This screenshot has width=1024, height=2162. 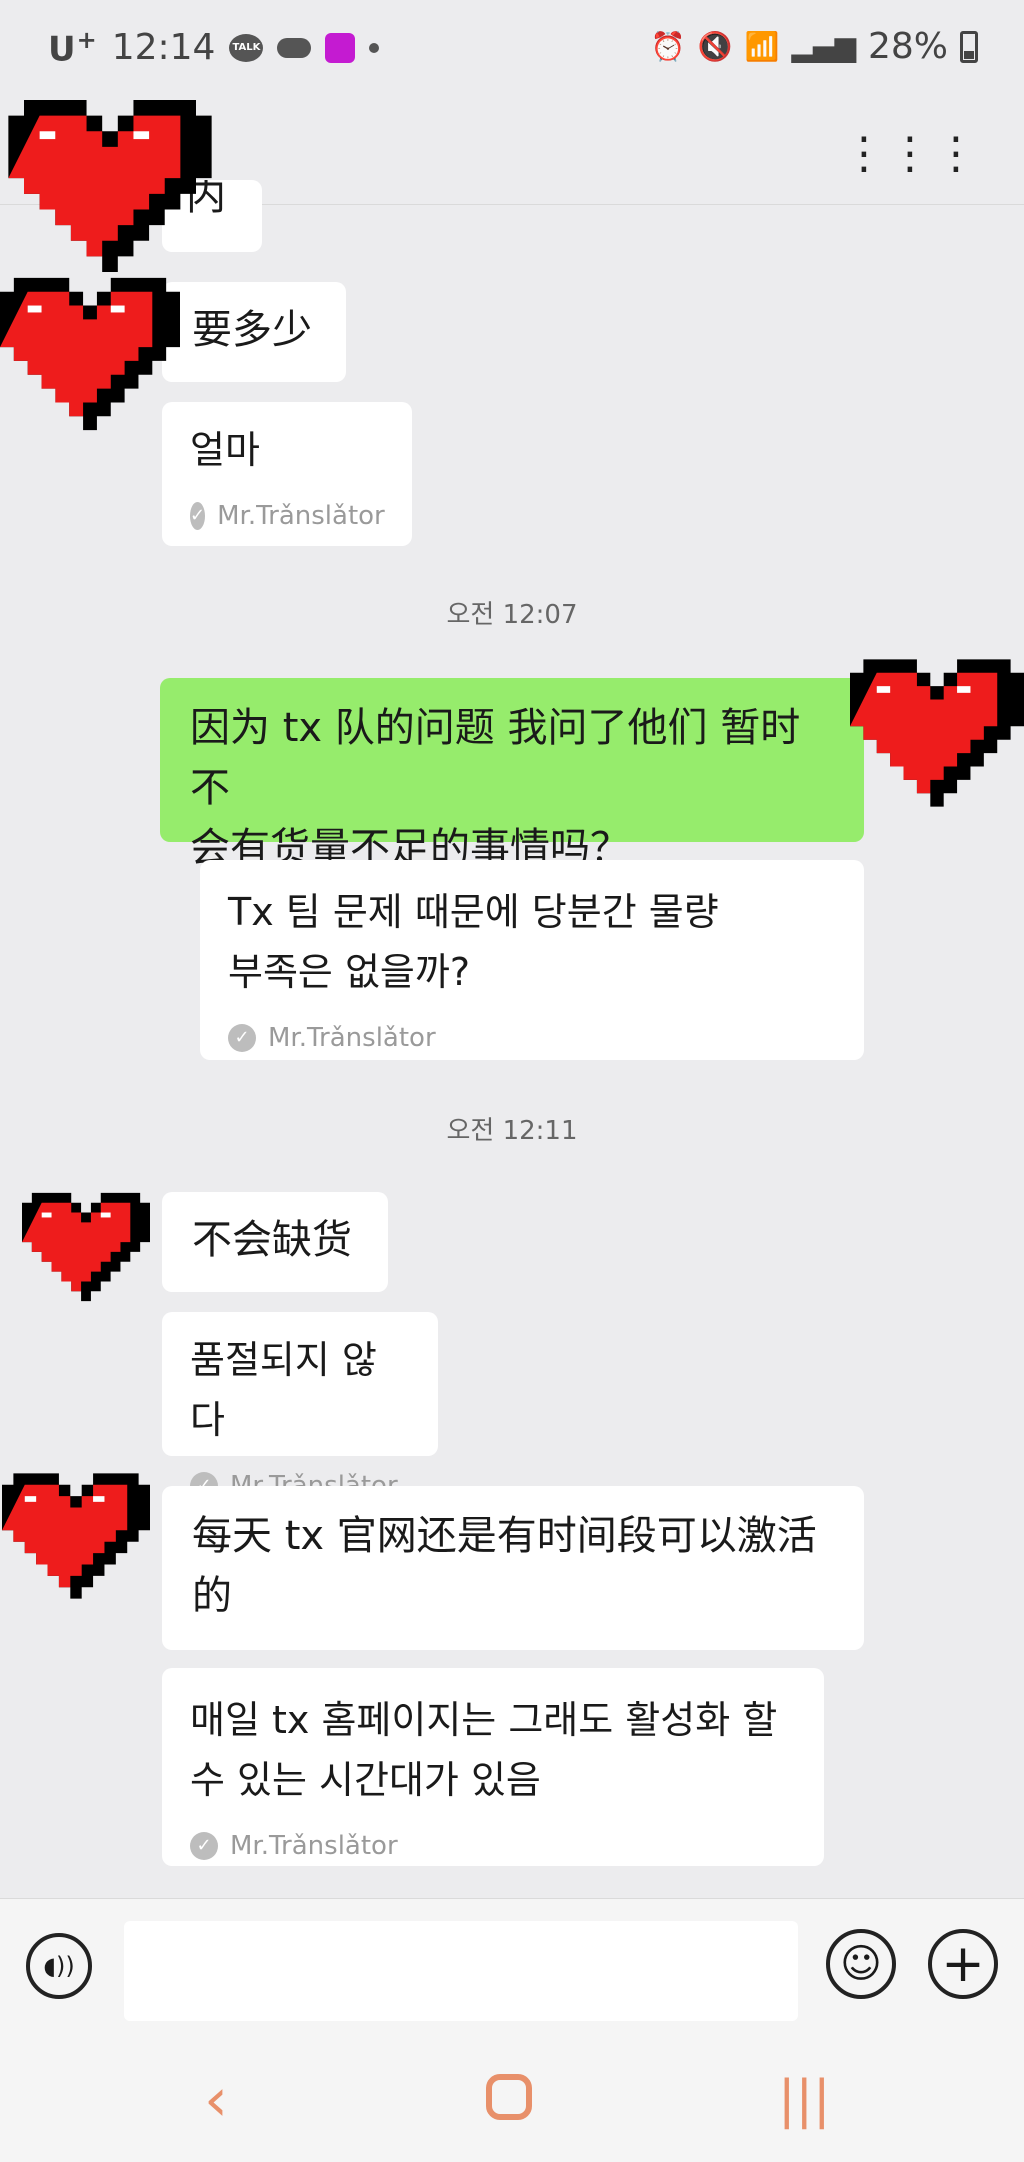 What do you see at coordinates (504, 1566) in the screenshot?
I see `message-text: 每天 tx 官网还是有时间段可以激活 的` at bounding box center [504, 1566].